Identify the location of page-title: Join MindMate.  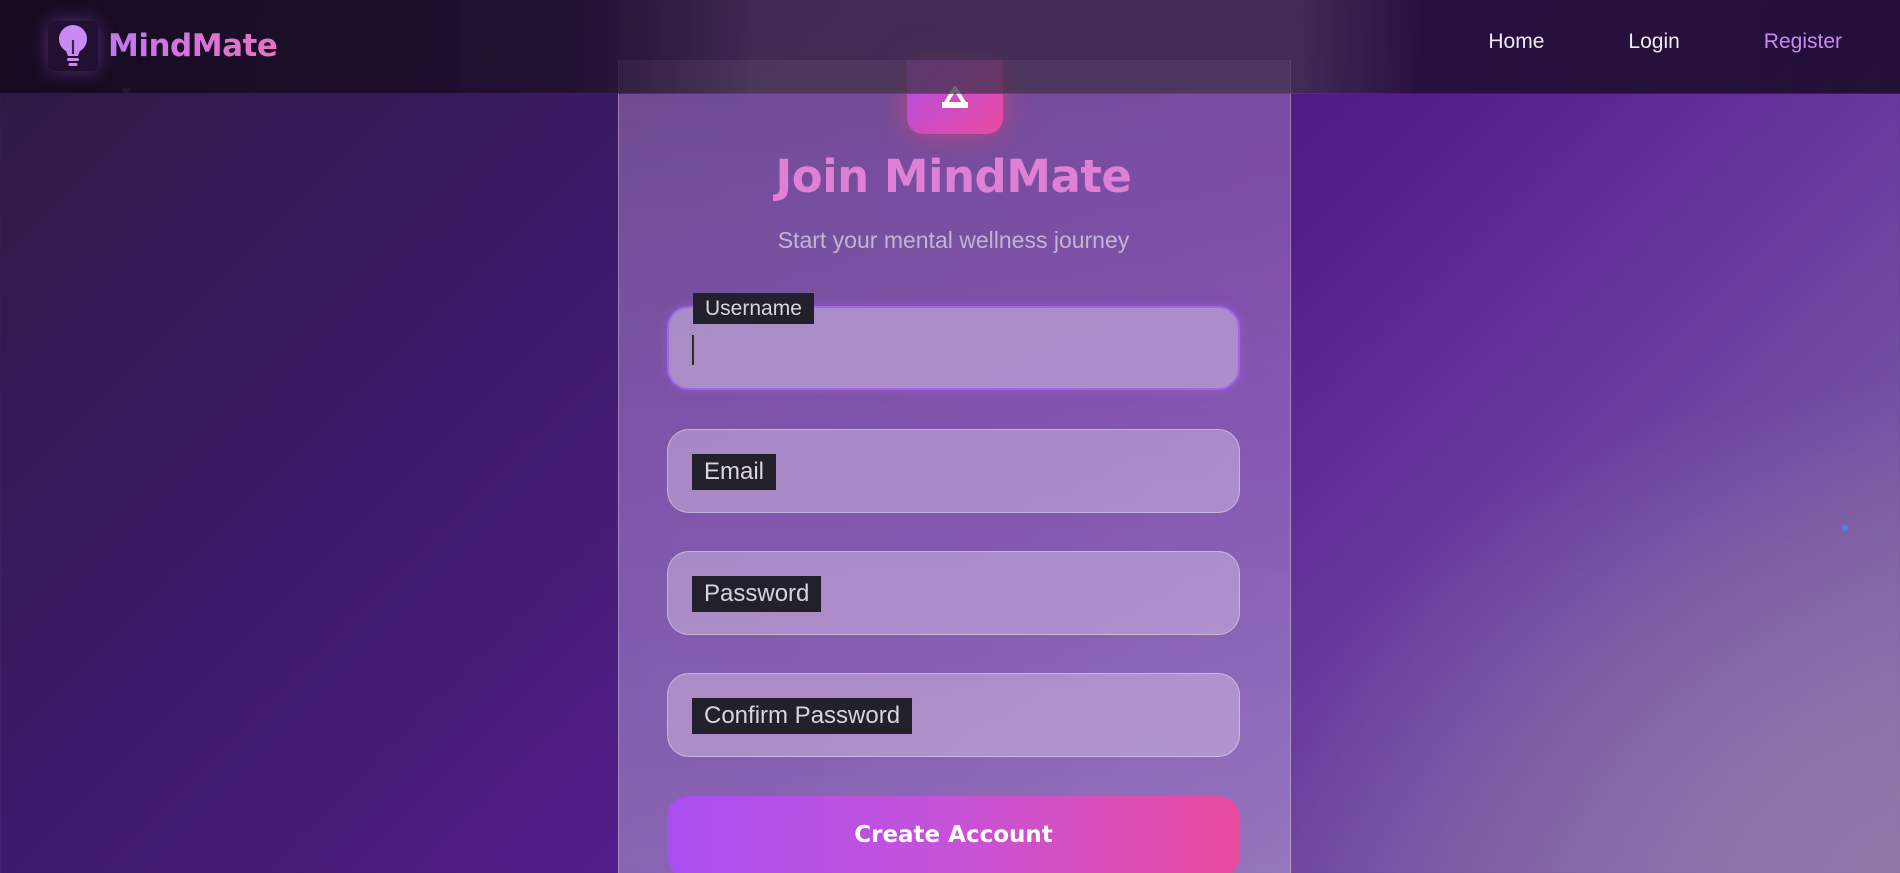
(953, 176).